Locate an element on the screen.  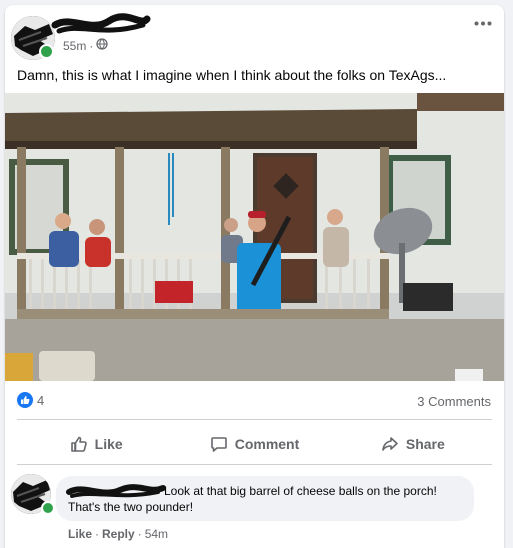
comment-label: Comment is located at coordinates (267, 444).